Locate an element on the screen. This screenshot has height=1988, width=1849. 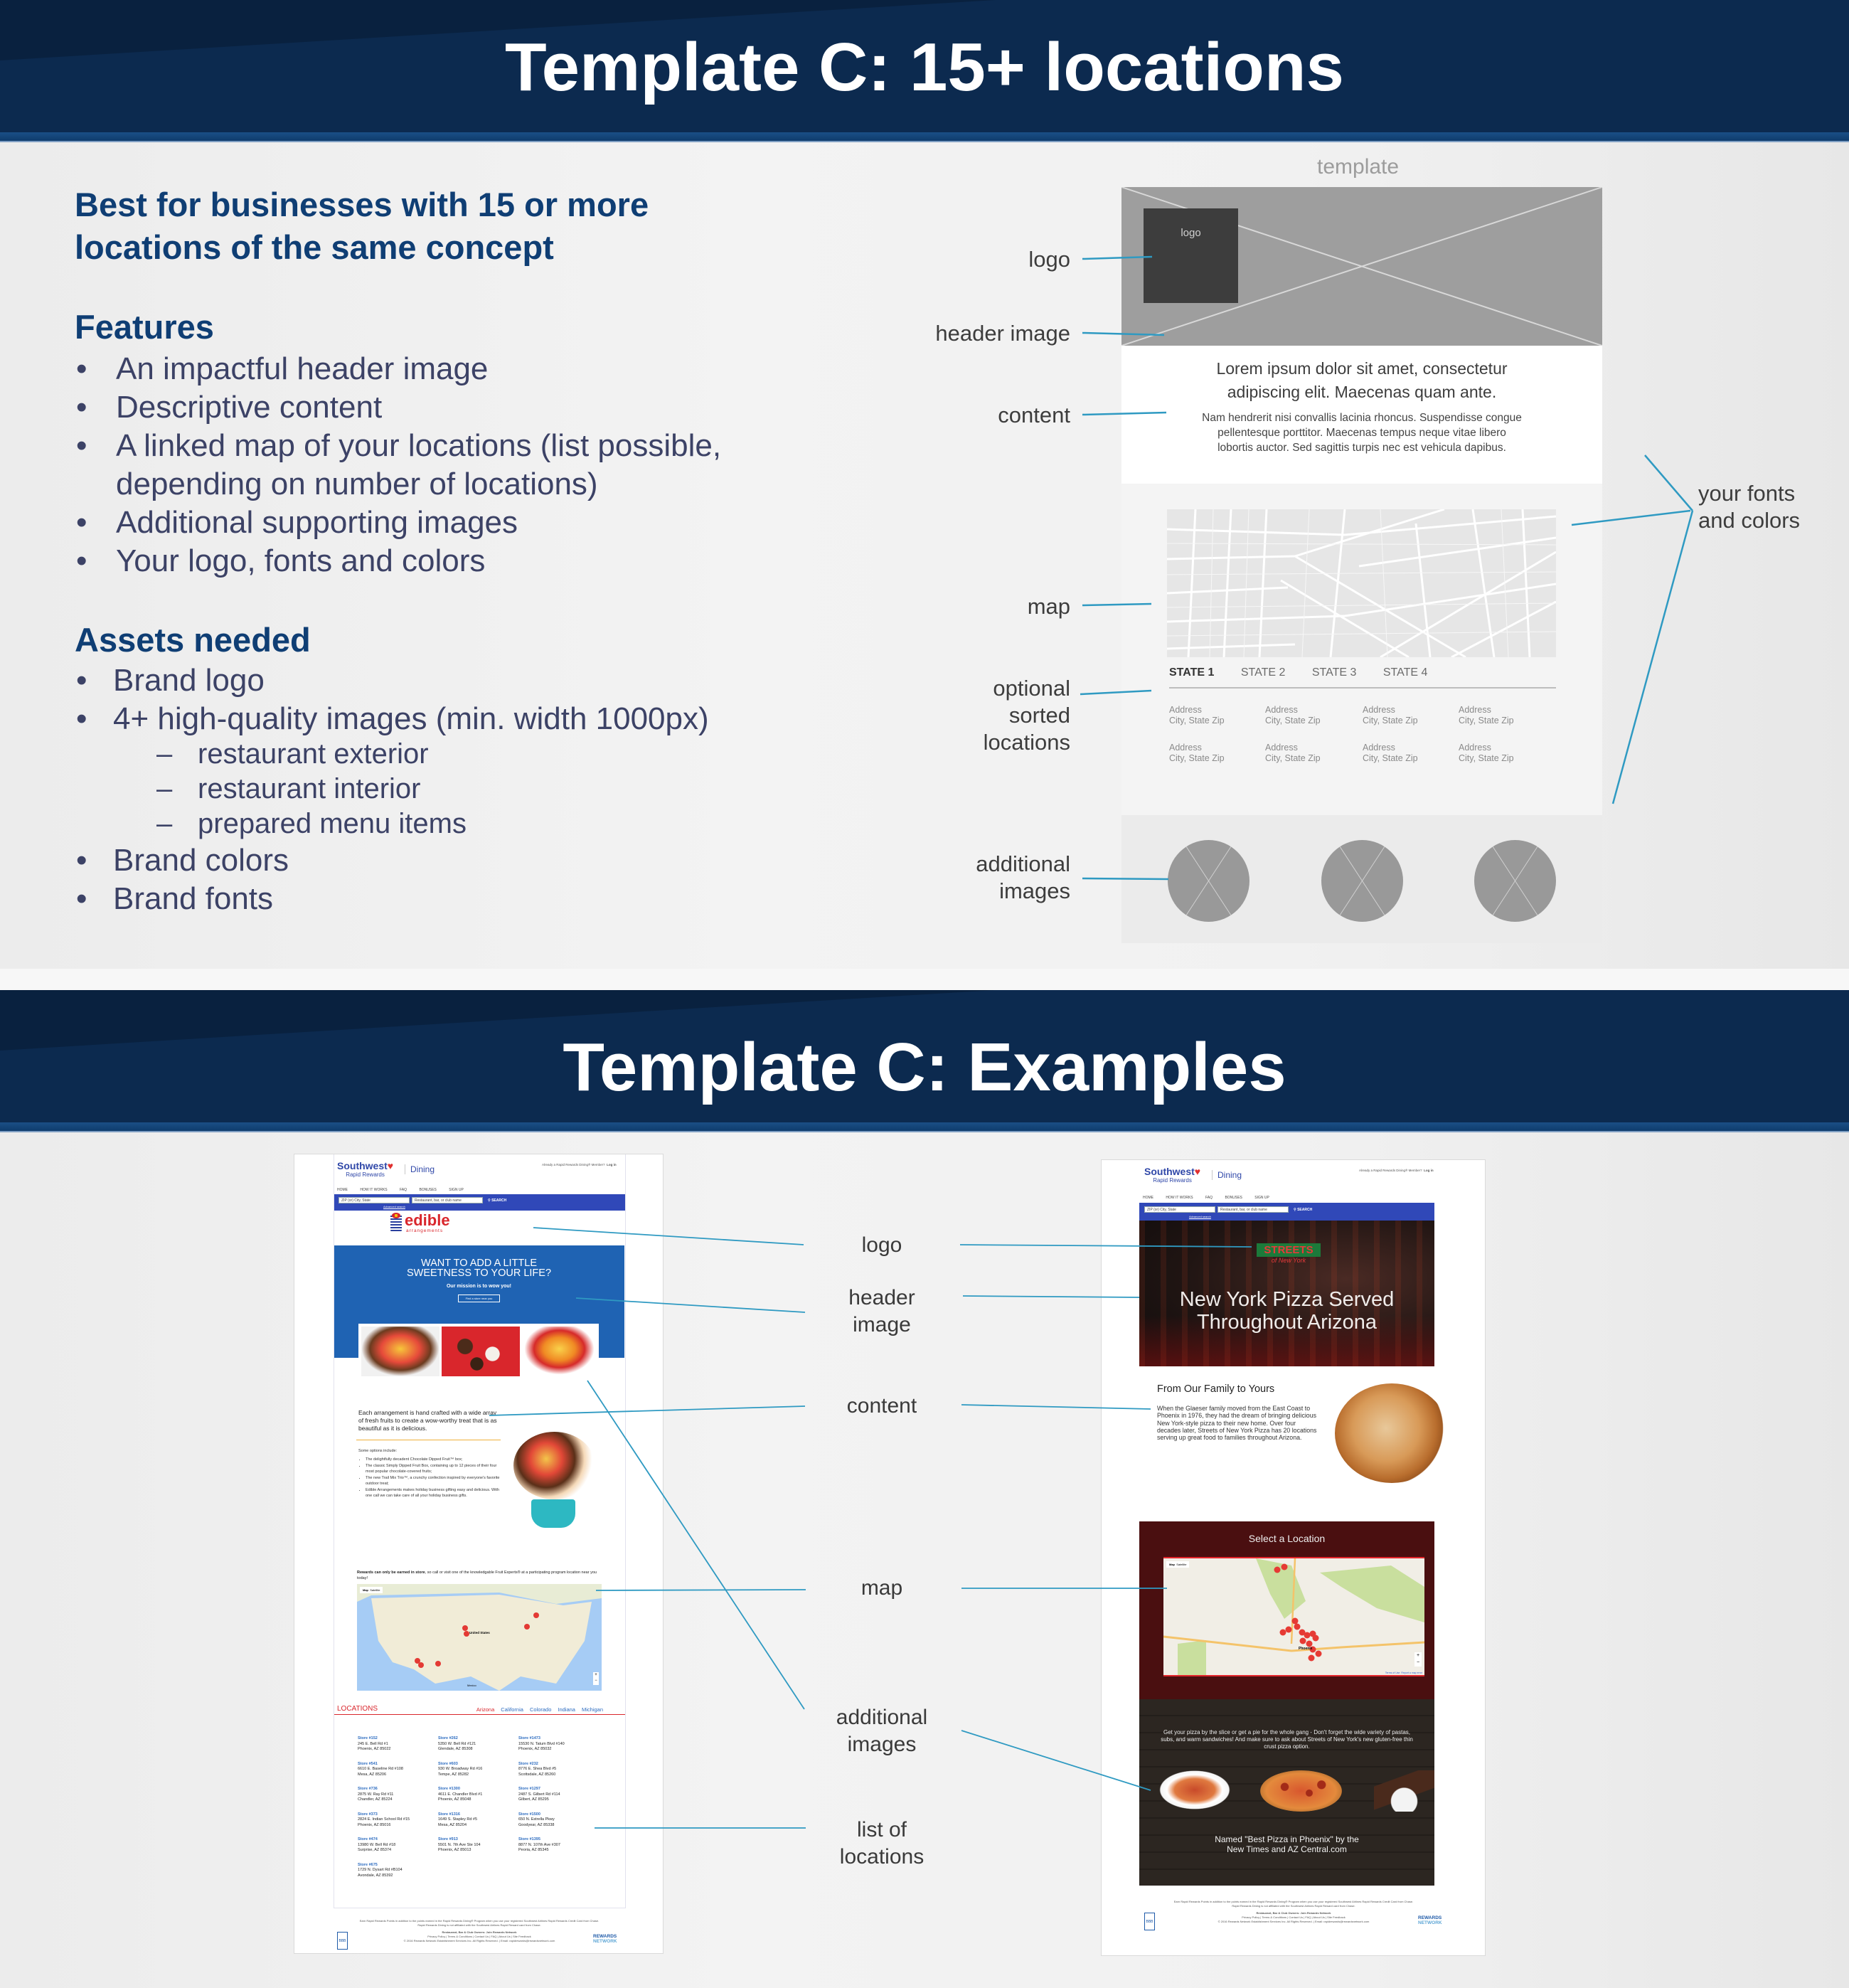
state-tab-california: California is located at coordinates (512, 1709).